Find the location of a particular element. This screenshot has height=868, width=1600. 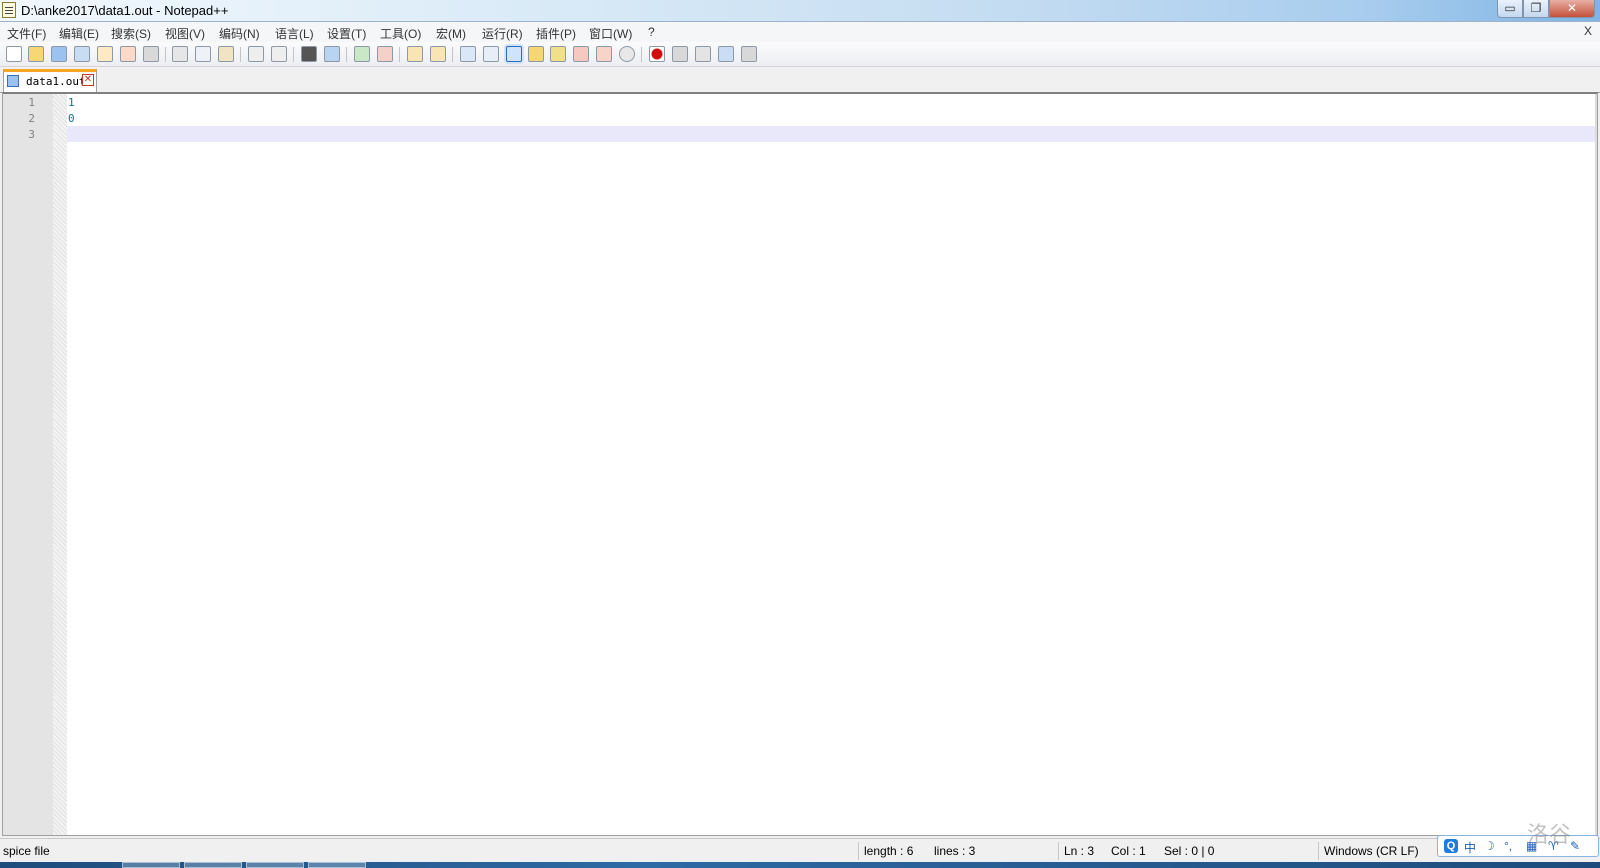

word-wrap-icon is located at coordinates (468, 54).